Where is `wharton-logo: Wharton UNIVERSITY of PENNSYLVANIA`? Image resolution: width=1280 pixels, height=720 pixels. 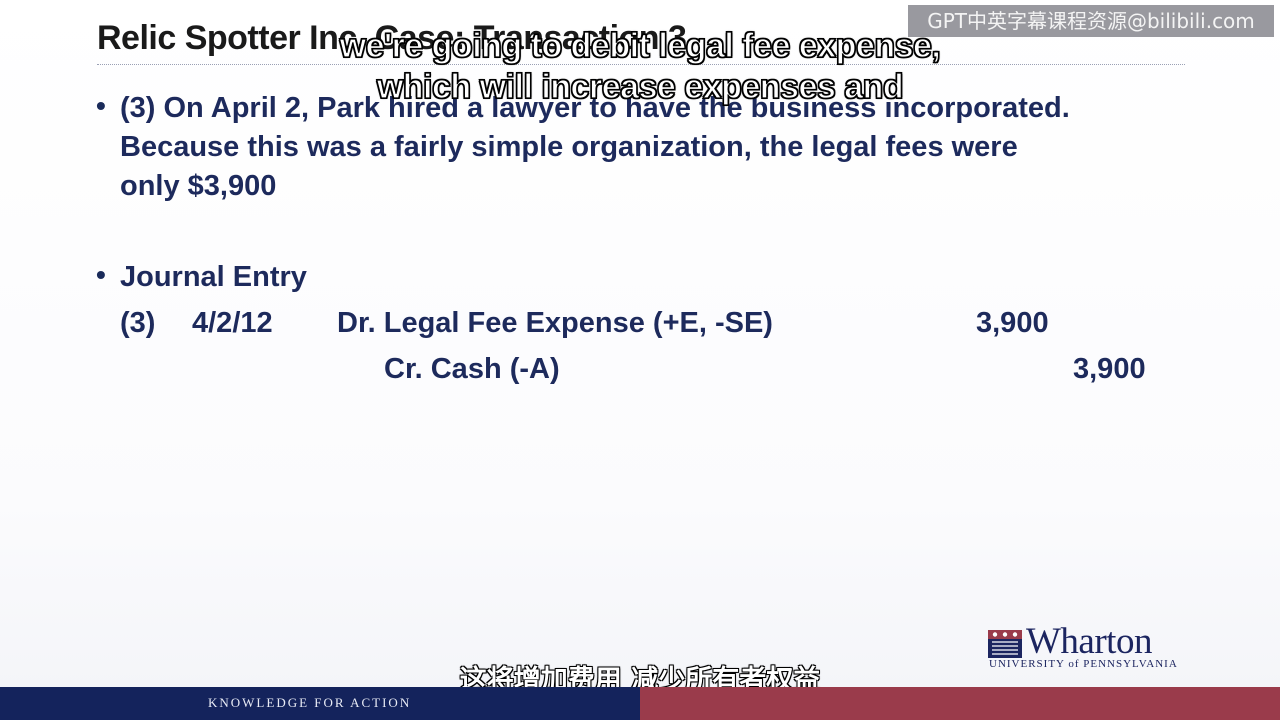
wharton-logo: Wharton UNIVERSITY of PENNSYLVANIA is located at coordinates (1090, 647).